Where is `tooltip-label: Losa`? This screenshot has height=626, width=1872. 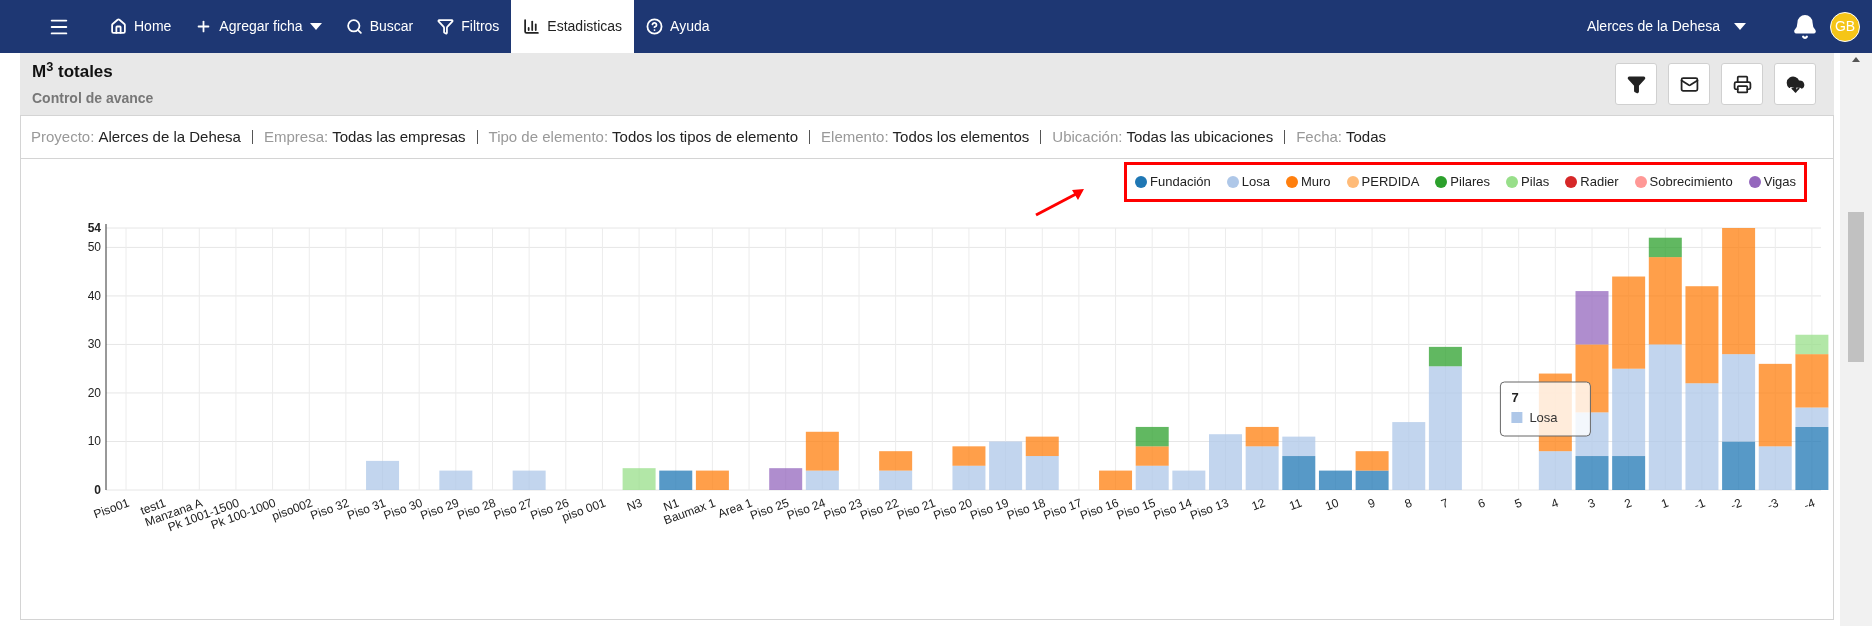 tooltip-label: Losa is located at coordinates (1543, 417).